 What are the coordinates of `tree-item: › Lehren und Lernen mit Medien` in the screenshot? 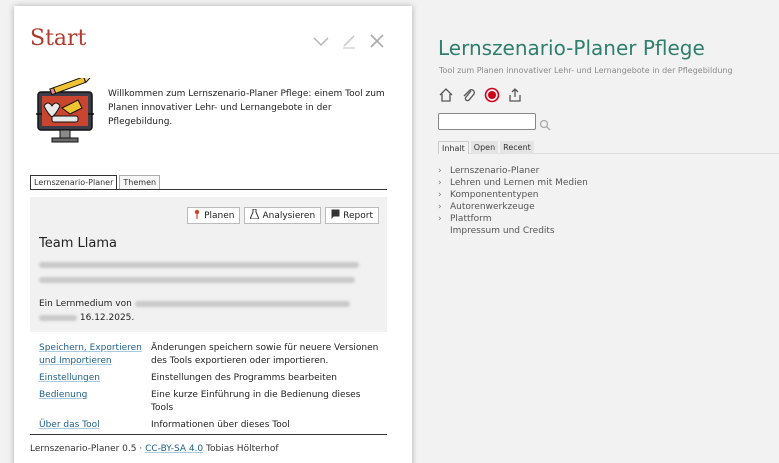 It's located at (513, 183).